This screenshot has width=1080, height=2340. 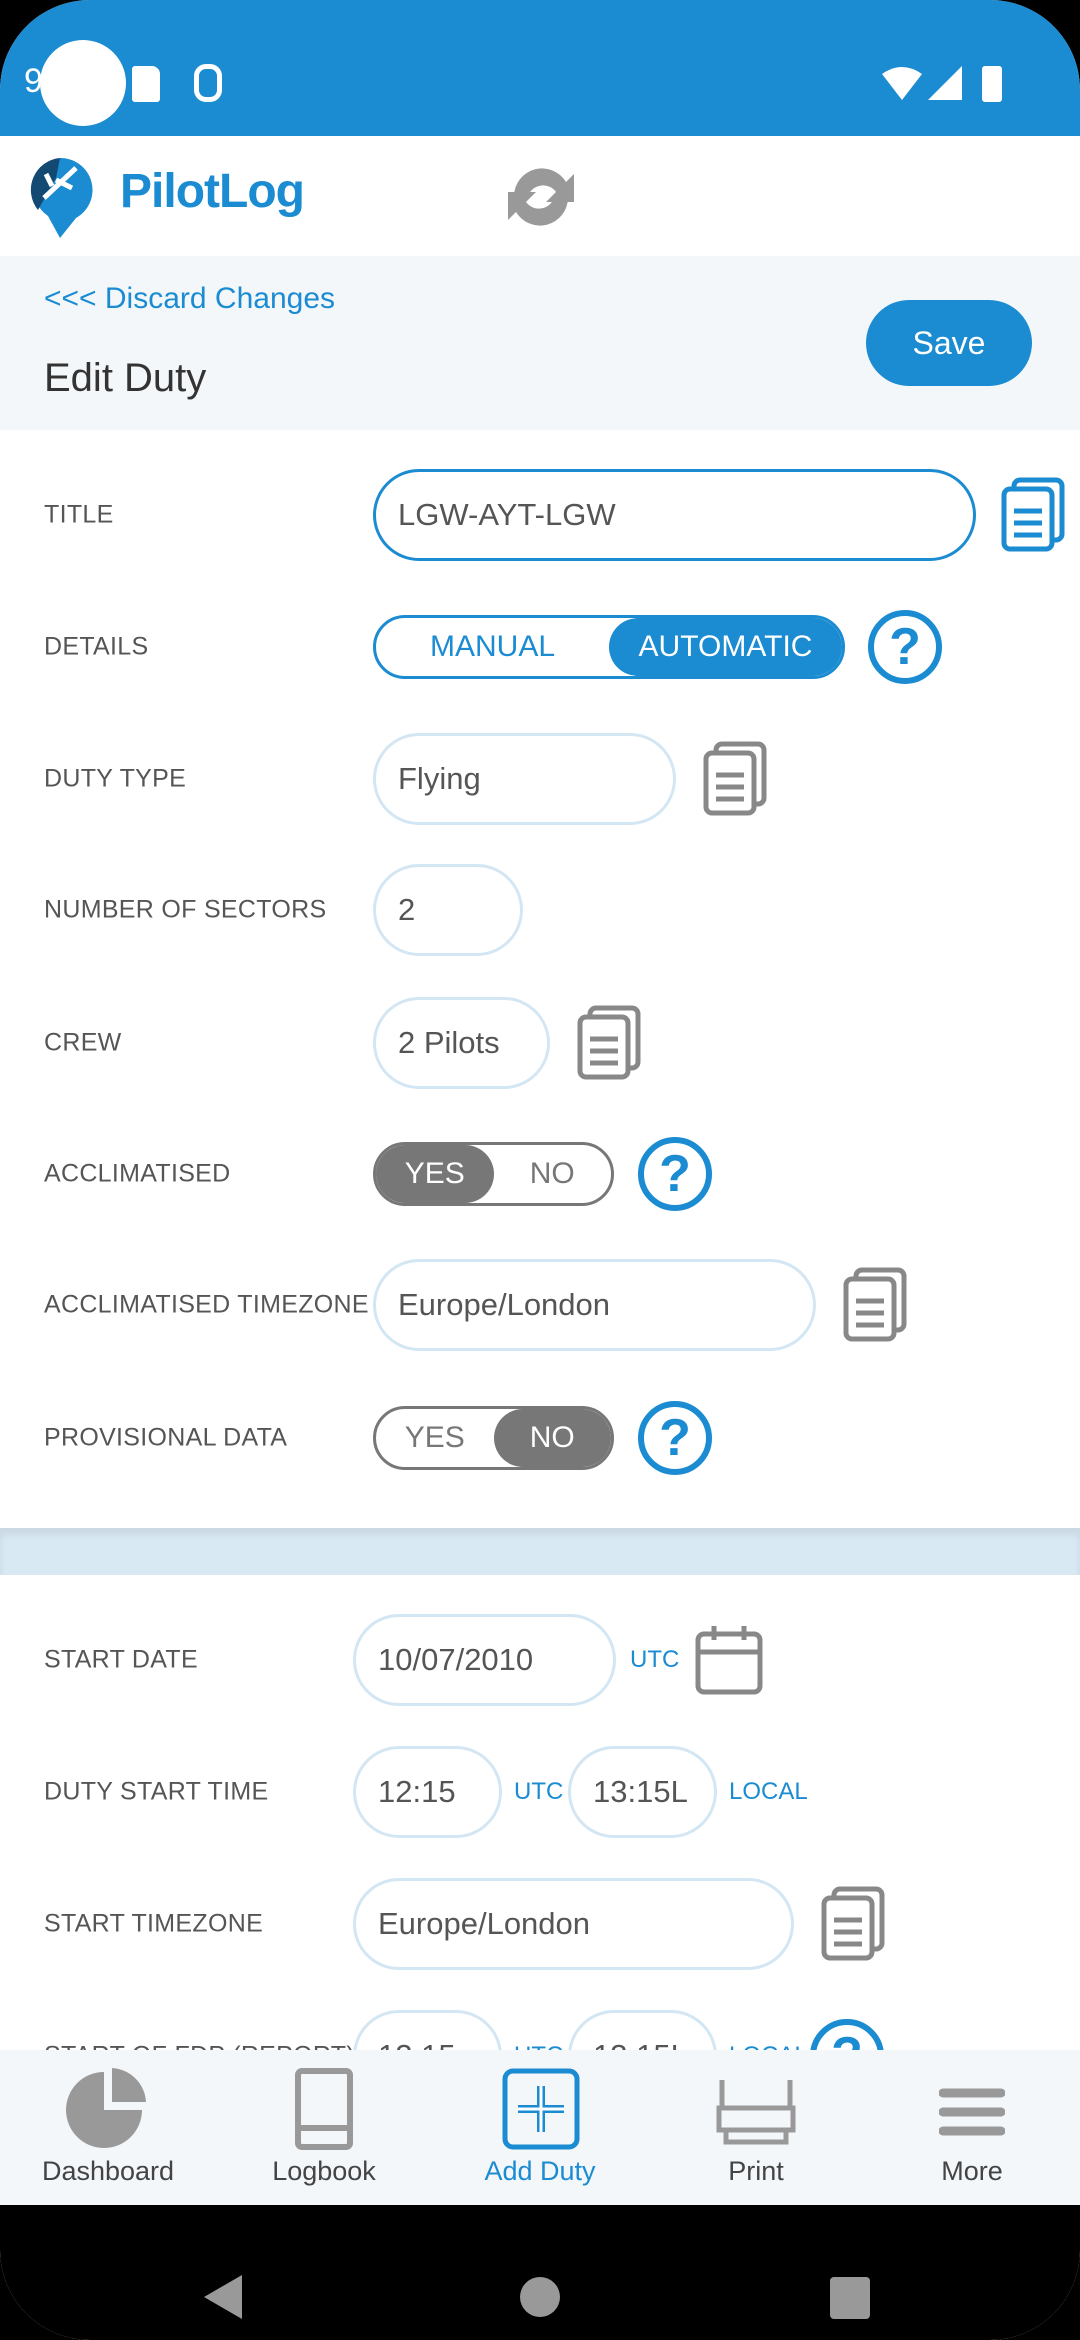 I want to click on recents-icon, so click(x=850, y=2298).